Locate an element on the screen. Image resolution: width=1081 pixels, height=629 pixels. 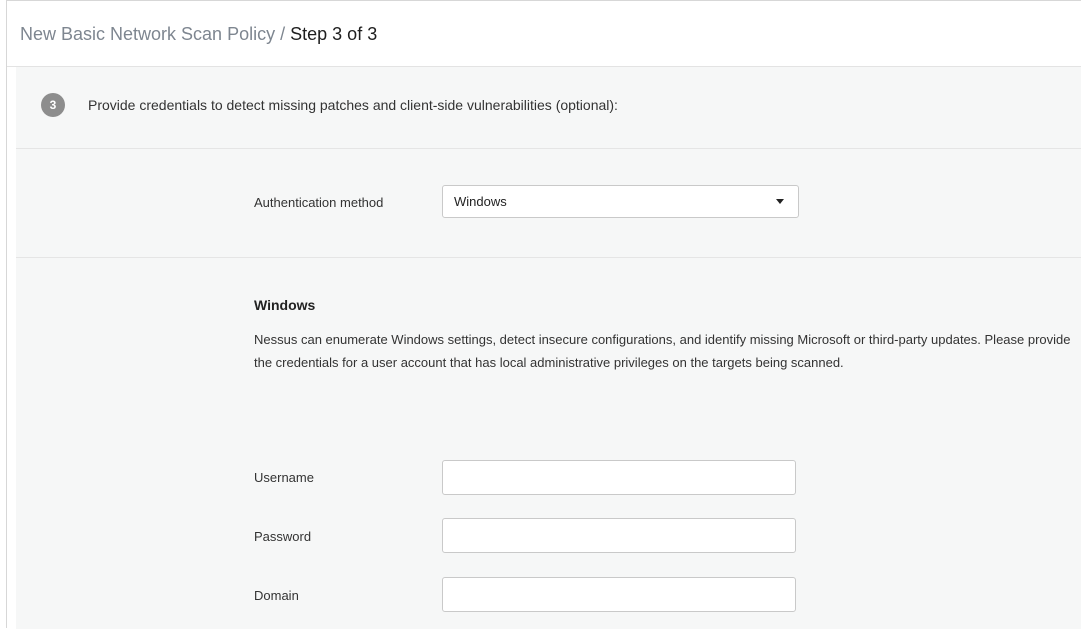
domain-input is located at coordinates (619, 594).